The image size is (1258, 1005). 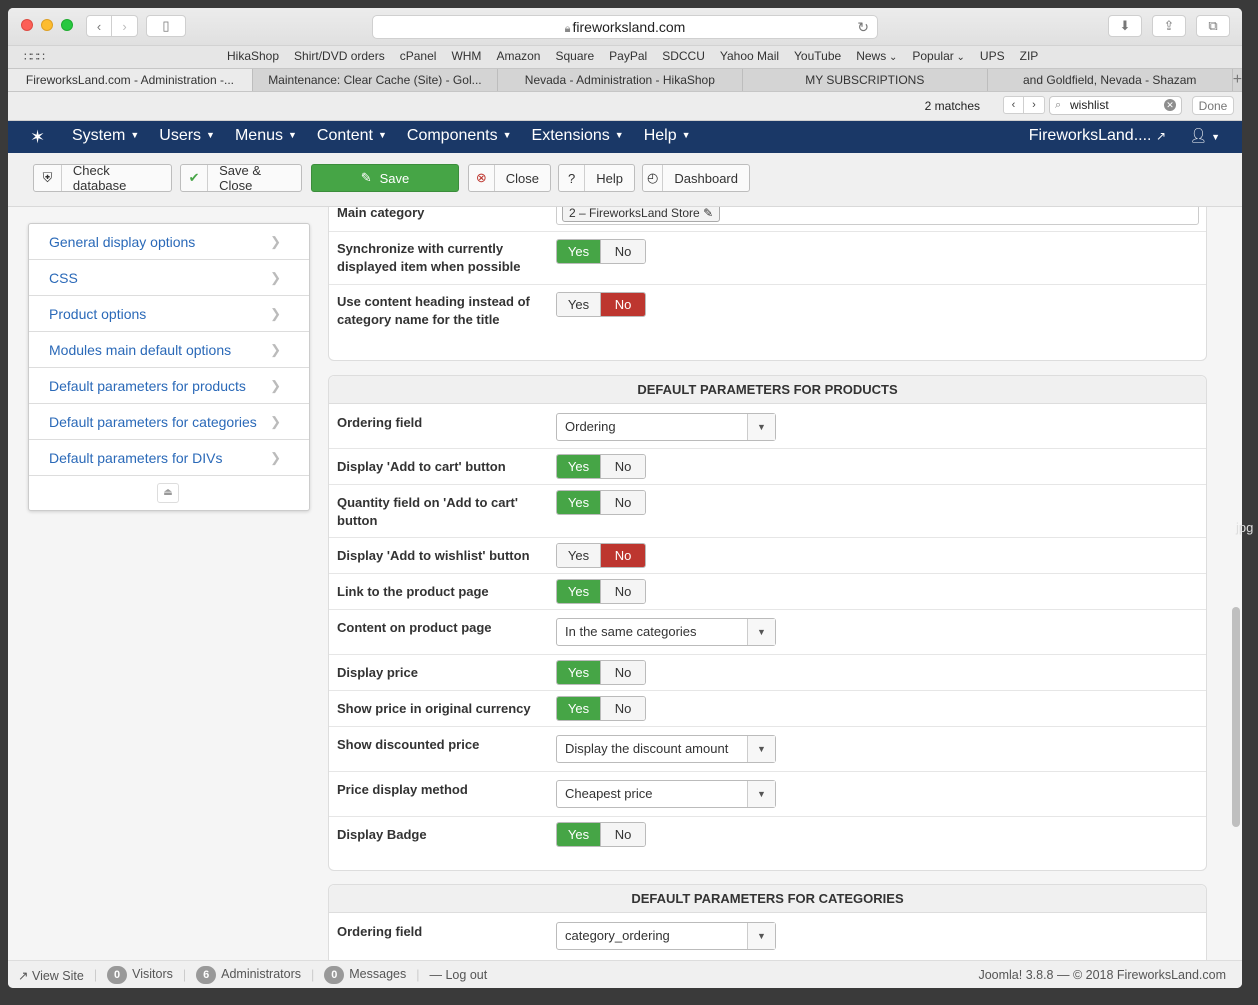 What do you see at coordinates (865, 80) in the screenshot?
I see `browser-tab: MY SUBSCRIPTIONS` at bounding box center [865, 80].